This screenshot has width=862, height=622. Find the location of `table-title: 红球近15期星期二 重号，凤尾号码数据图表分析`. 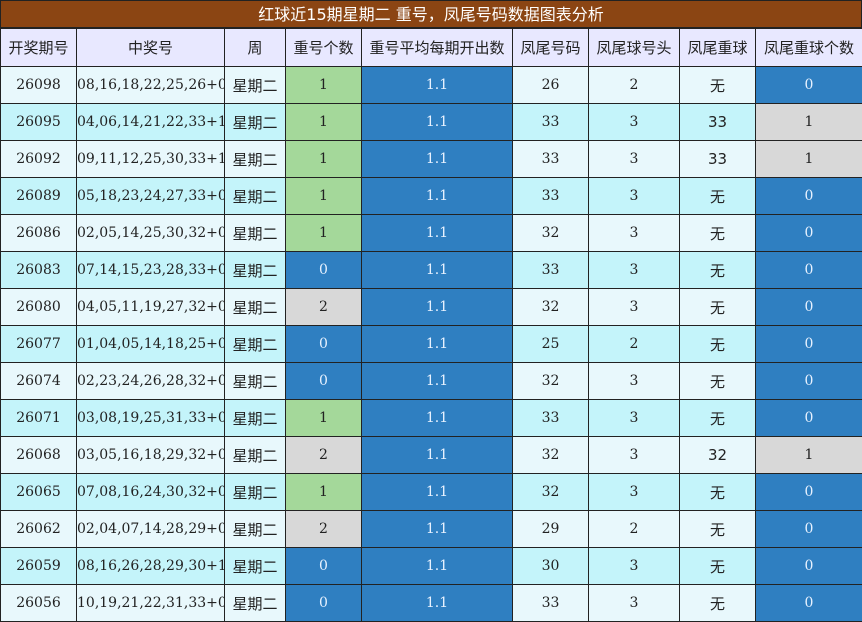

table-title: 红球近15期星期二 重号，凤尾号码数据图表分析 is located at coordinates (431, 14).